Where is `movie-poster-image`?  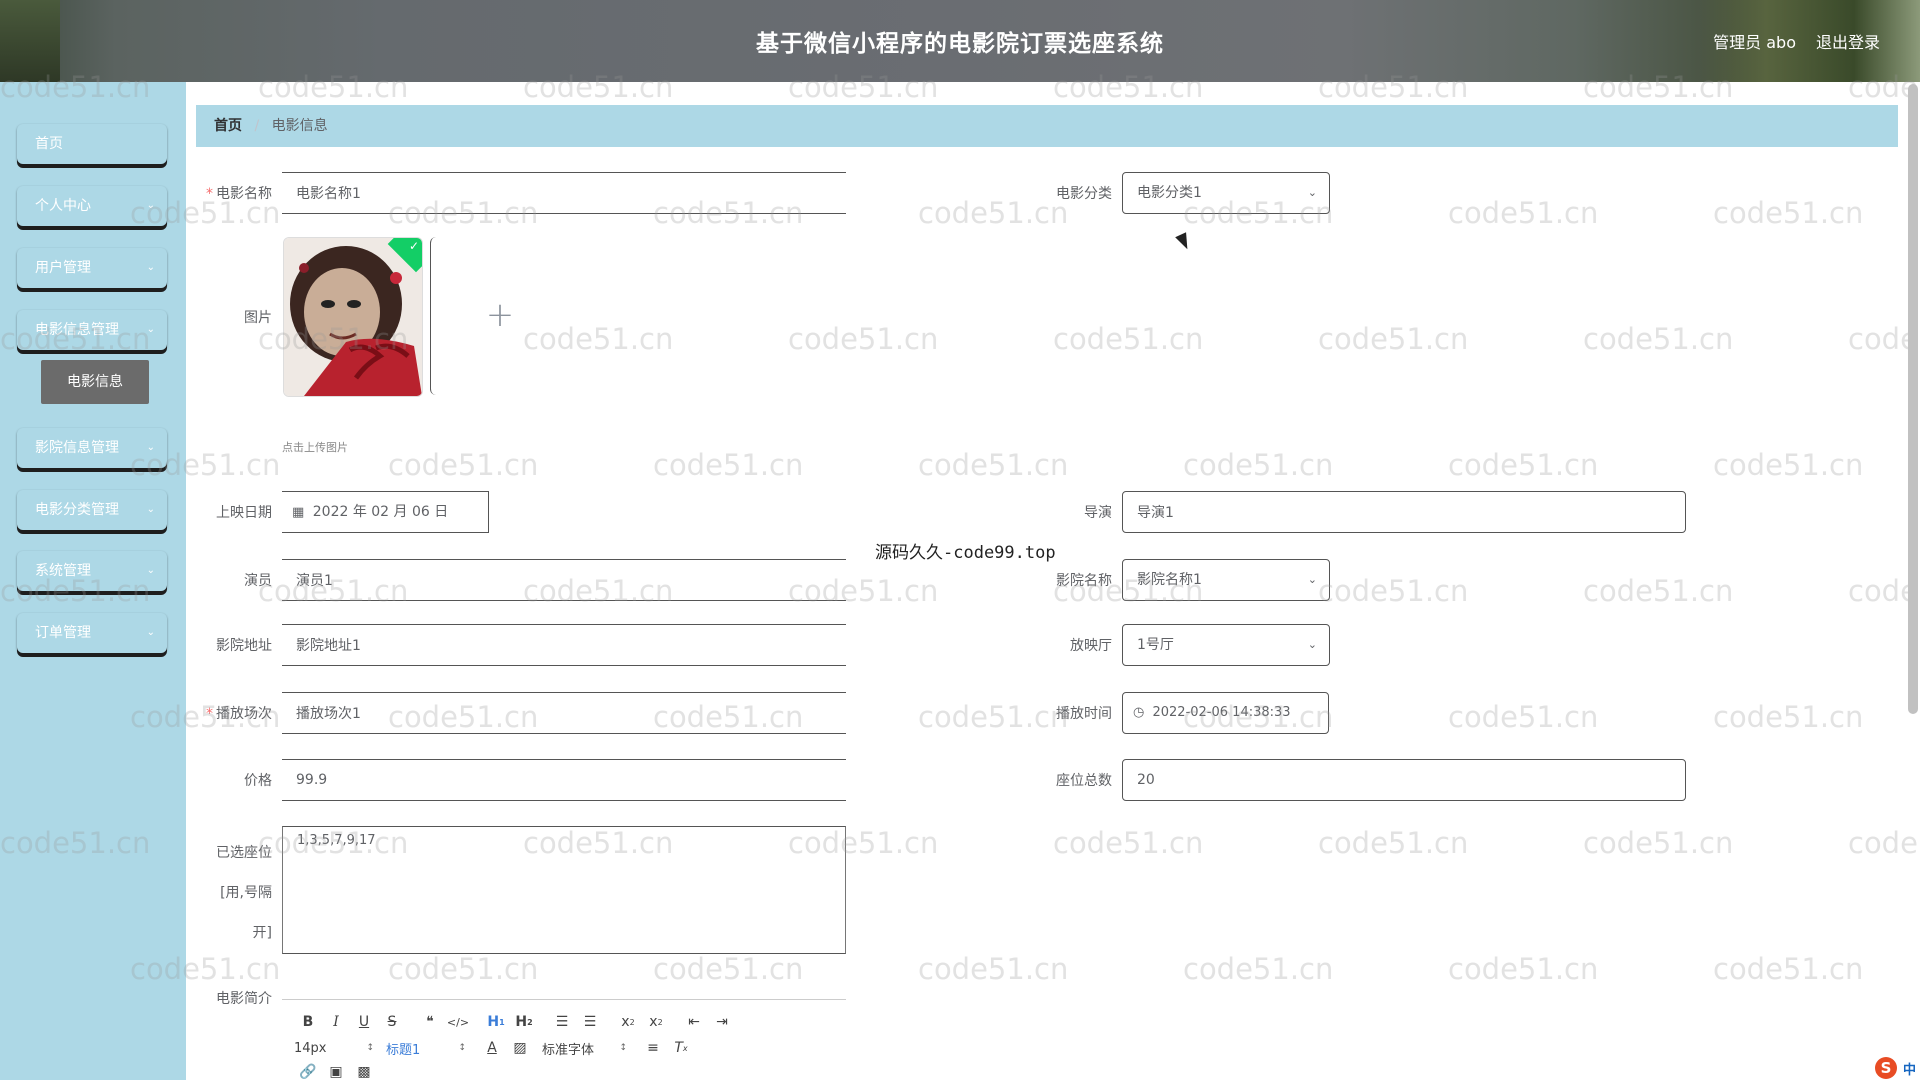 movie-poster-image is located at coordinates (353, 317).